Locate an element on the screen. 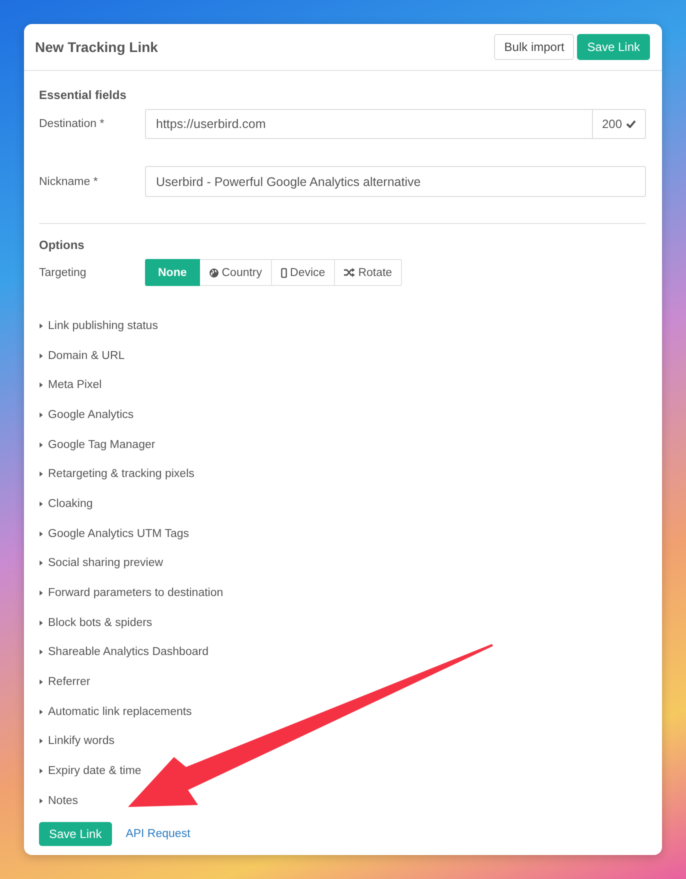 The width and height of the screenshot is (686, 879). collapsible-section: Social sharing preview is located at coordinates (101, 563).